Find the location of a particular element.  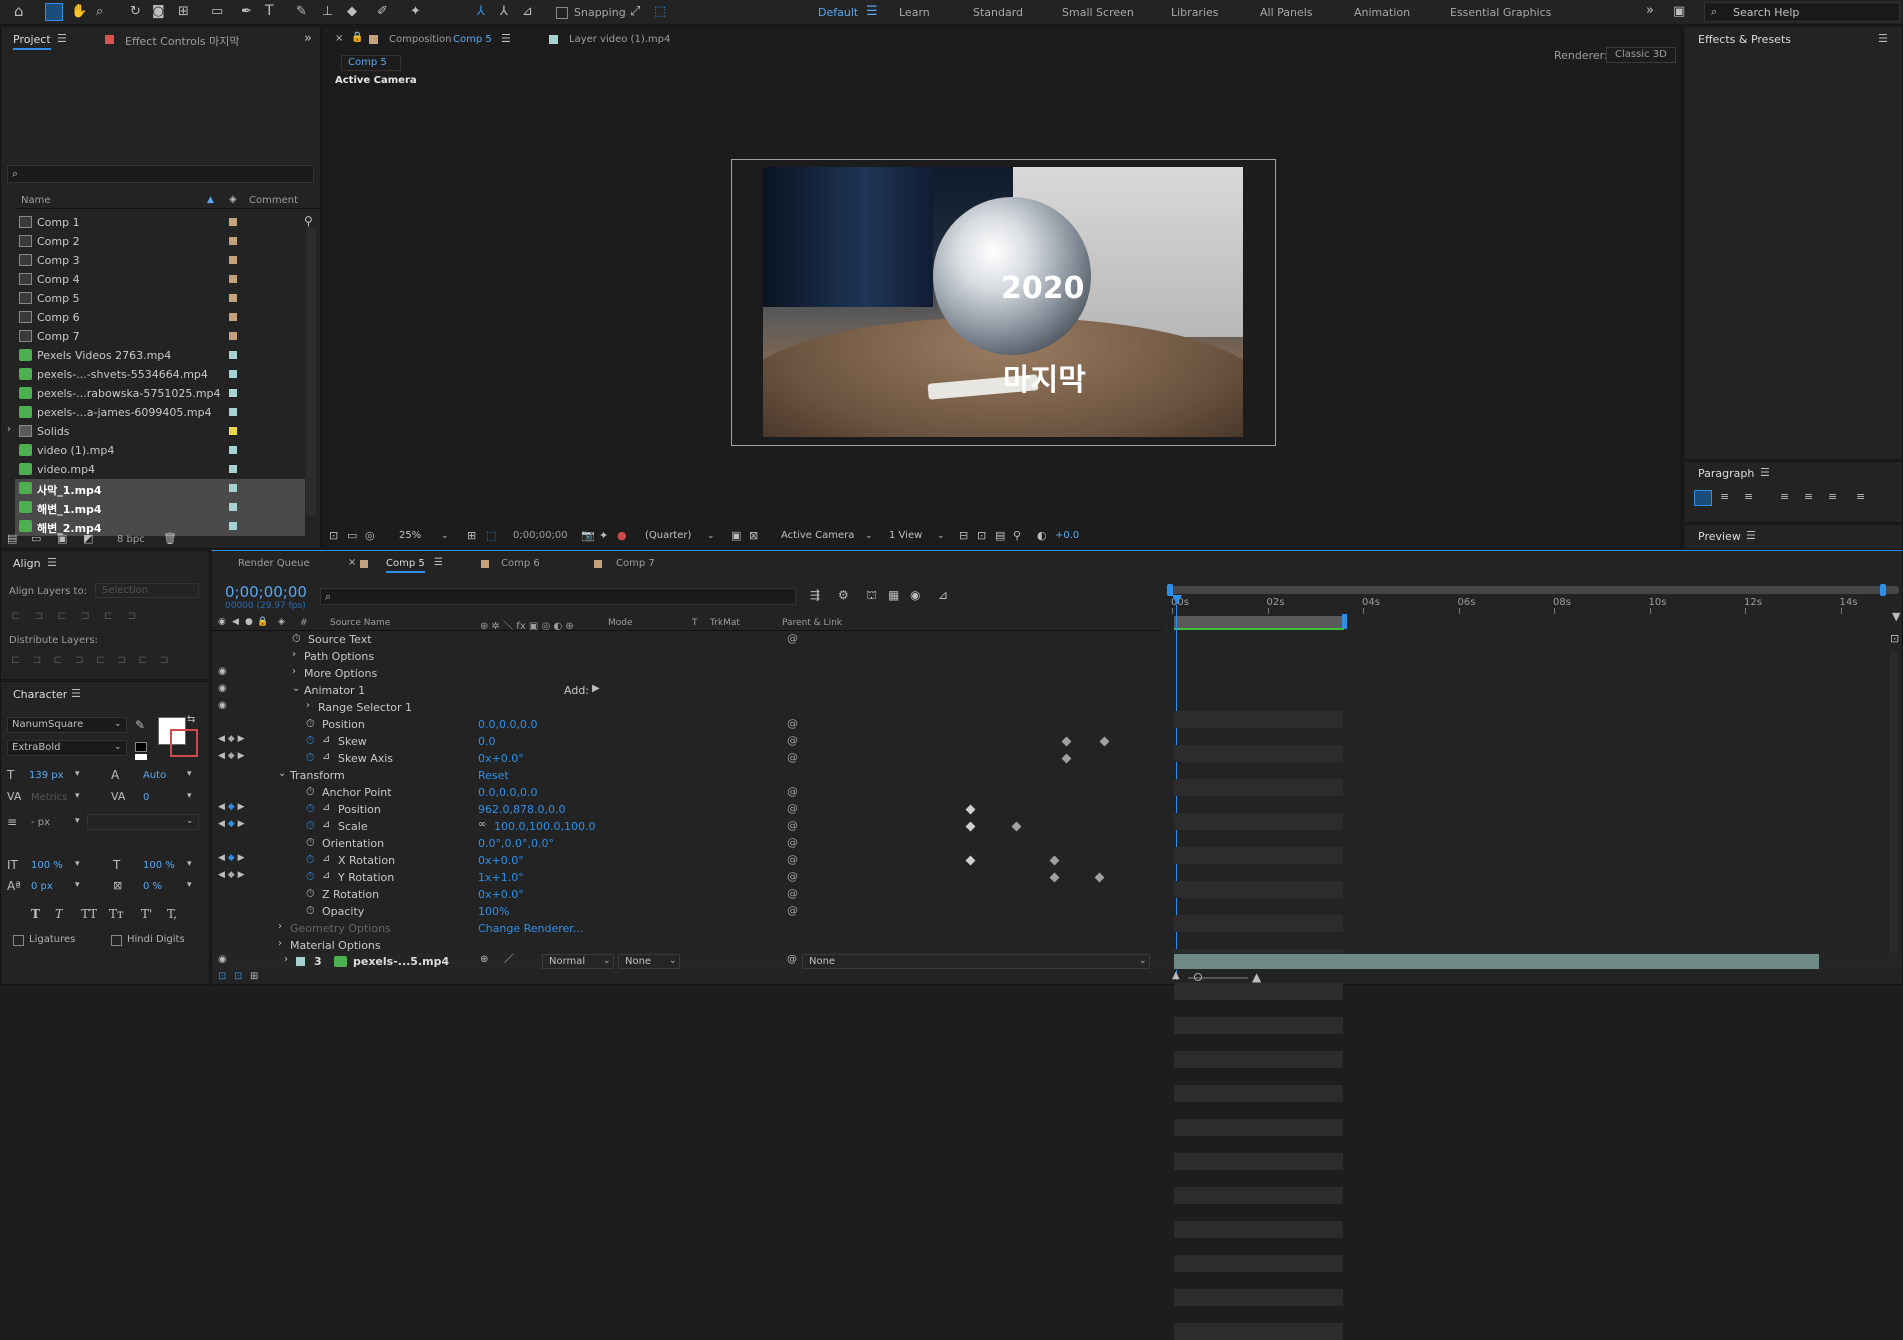

property-row: › Path Options is located at coordinates (777, 705).